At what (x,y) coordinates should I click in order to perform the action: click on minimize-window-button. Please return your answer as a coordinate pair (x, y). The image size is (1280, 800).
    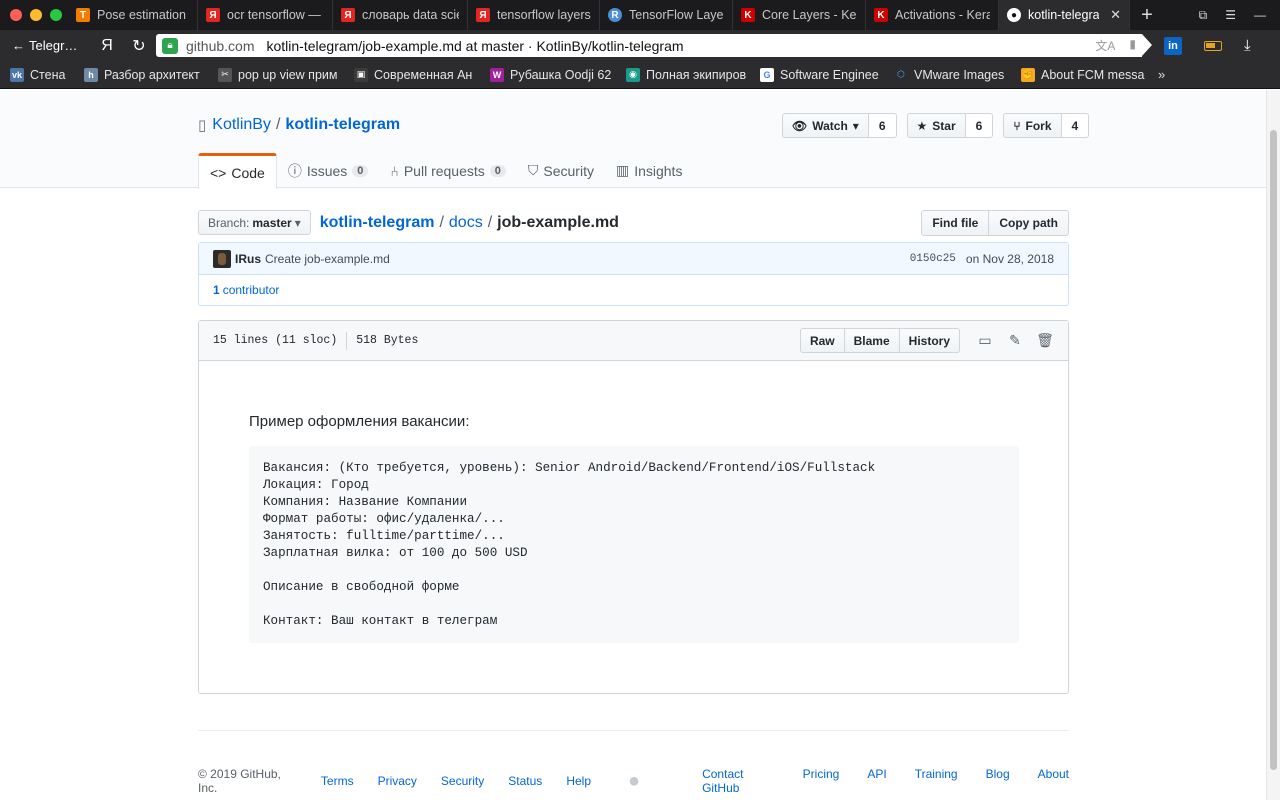
    Looking at the image, I should click on (36, 15).